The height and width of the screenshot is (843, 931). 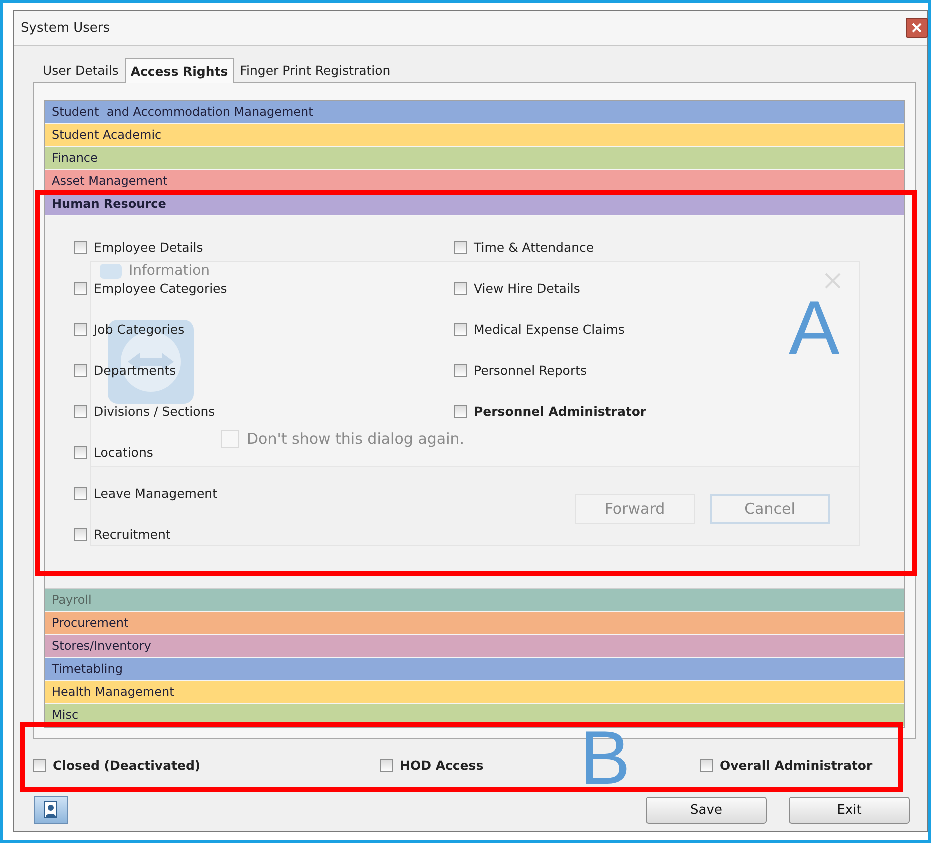 What do you see at coordinates (474, 204) in the screenshot?
I see `section-header: Human Resource` at bounding box center [474, 204].